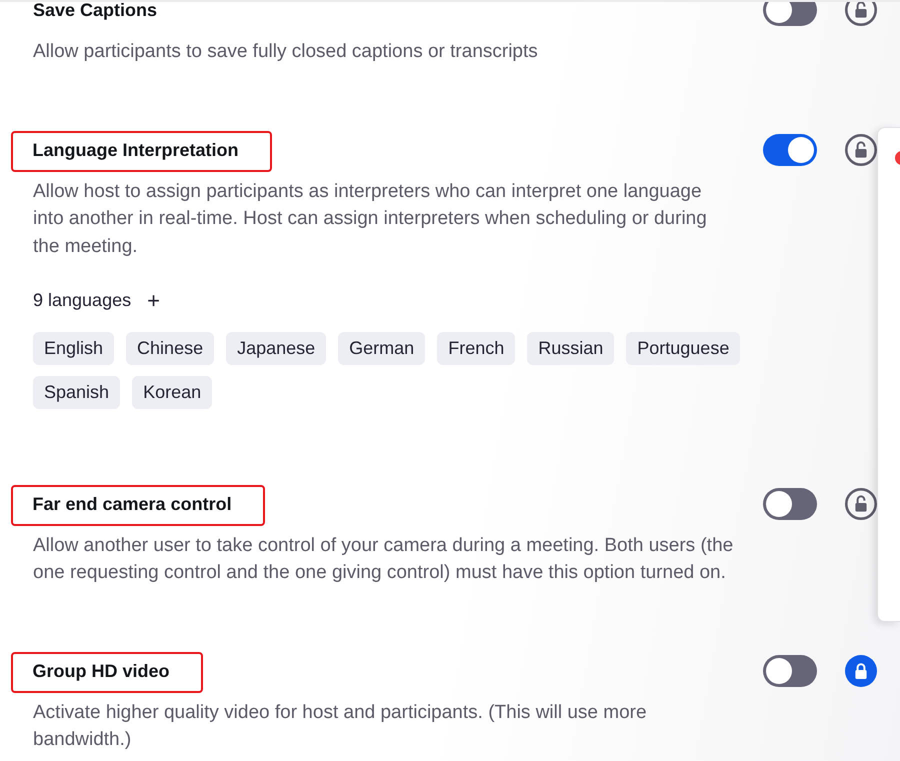 This screenshot has width=900, height=761. What do you see at coordinates (476, 348) in the screenshot?
I see `language-tag: French` at bounding box center [476, 348].